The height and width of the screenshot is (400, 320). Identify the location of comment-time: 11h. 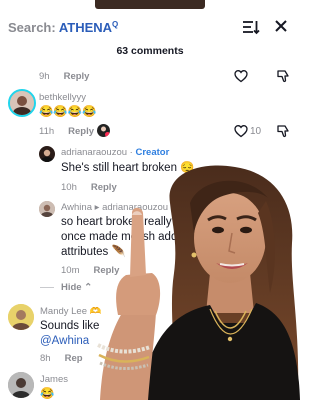
(47, 131).